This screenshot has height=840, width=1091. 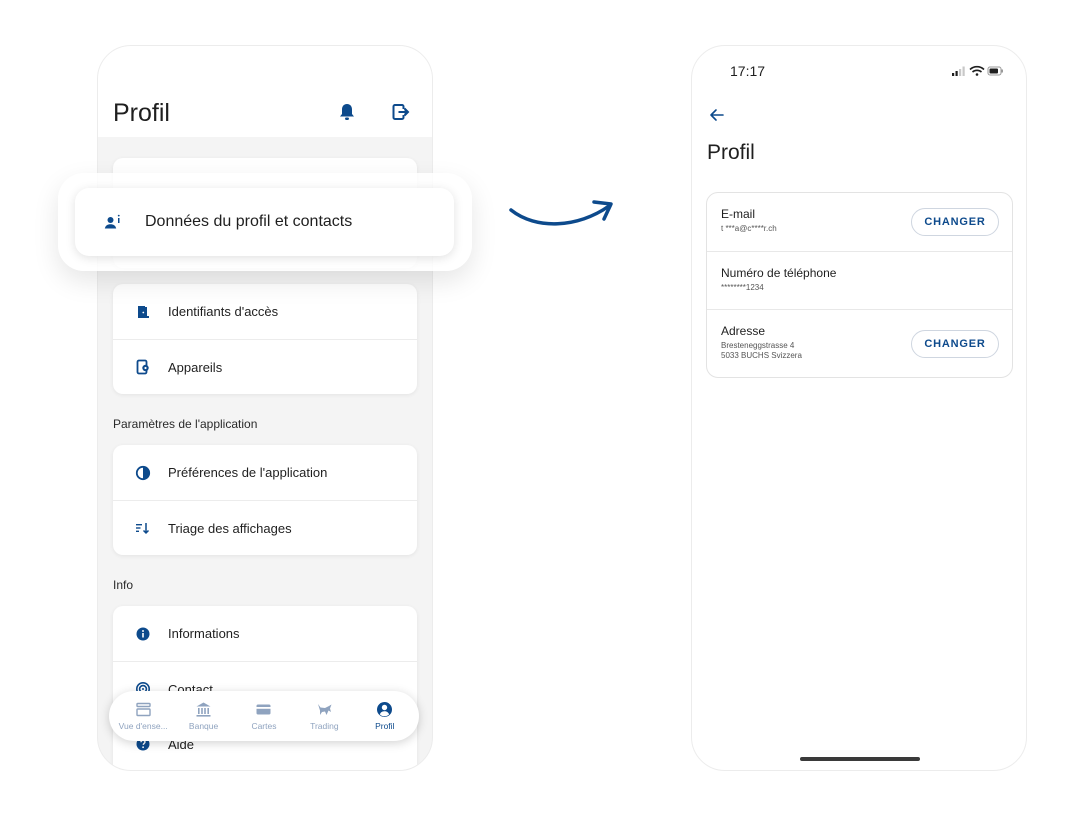 What do you see at coordinates (203, 709) in the screenshot?
I see `bank-icon` at bounding box center [203, 709].